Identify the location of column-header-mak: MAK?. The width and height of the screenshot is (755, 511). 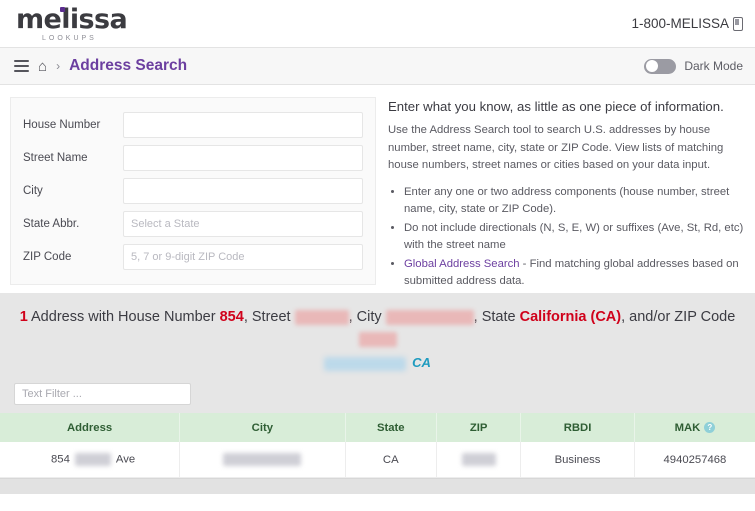
(694, 428).